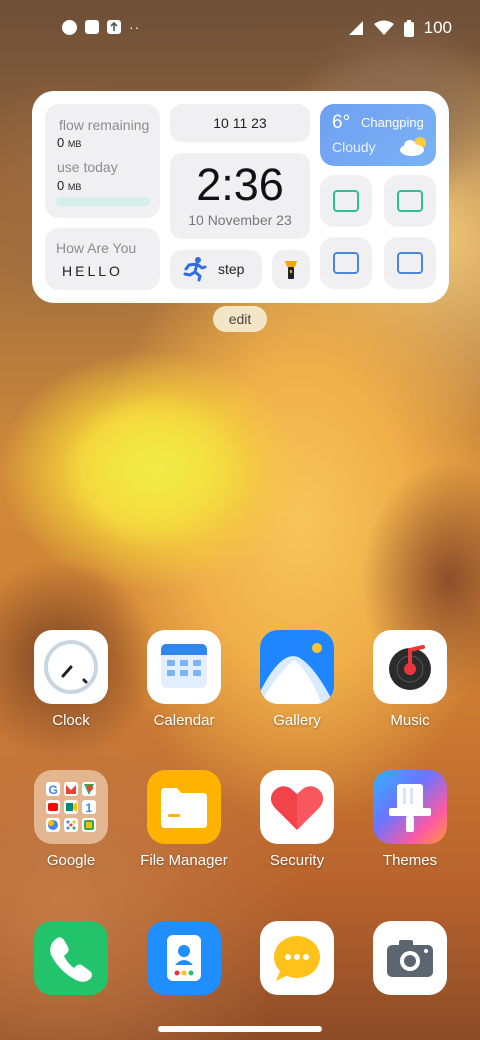 The image size is (480, 1040). I want to click on app-clock: Clock, so click(71, 679).